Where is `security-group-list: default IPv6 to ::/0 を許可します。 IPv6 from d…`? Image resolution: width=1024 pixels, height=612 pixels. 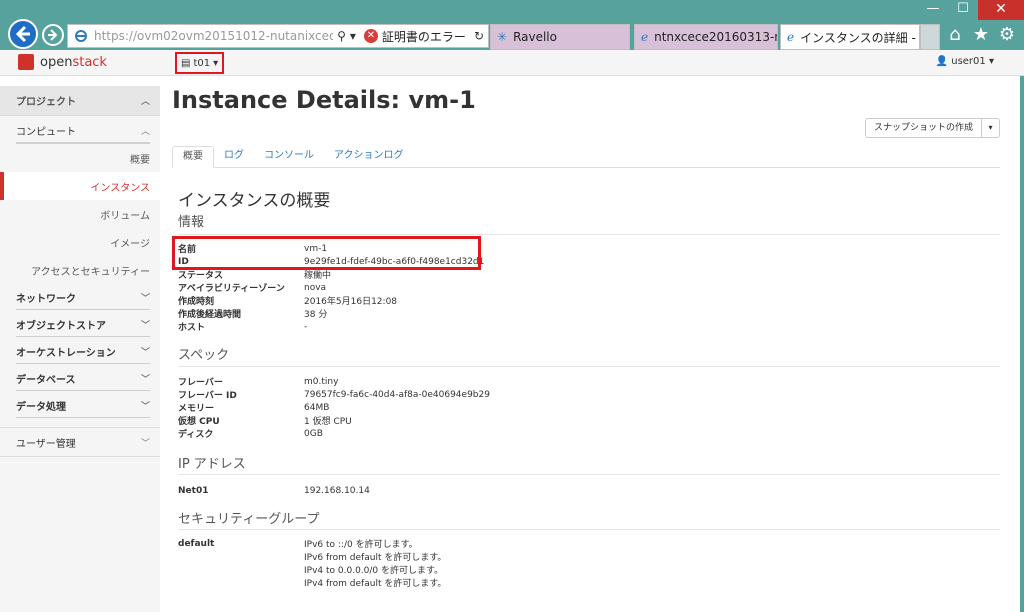
security-group-list: default IPv6 to ::/0 を許可します。 IPv6 from d… is located at coordinates (528, 565).